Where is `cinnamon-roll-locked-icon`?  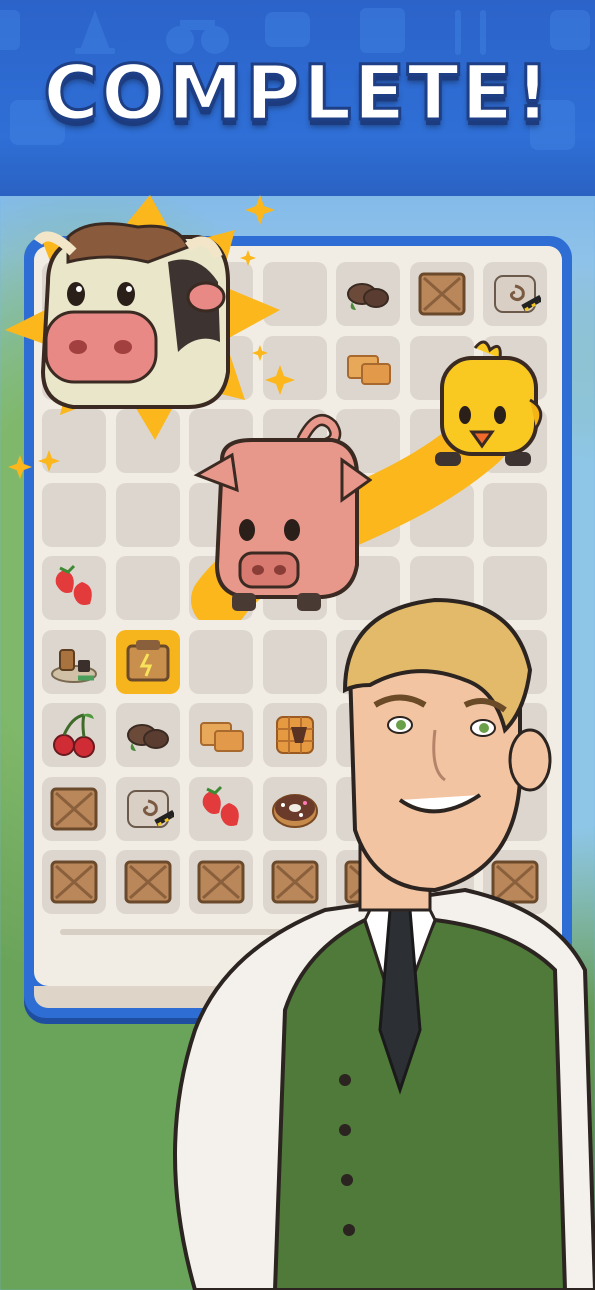
cinnamon-roll-locked-icon is located at coordinates (515, 294).